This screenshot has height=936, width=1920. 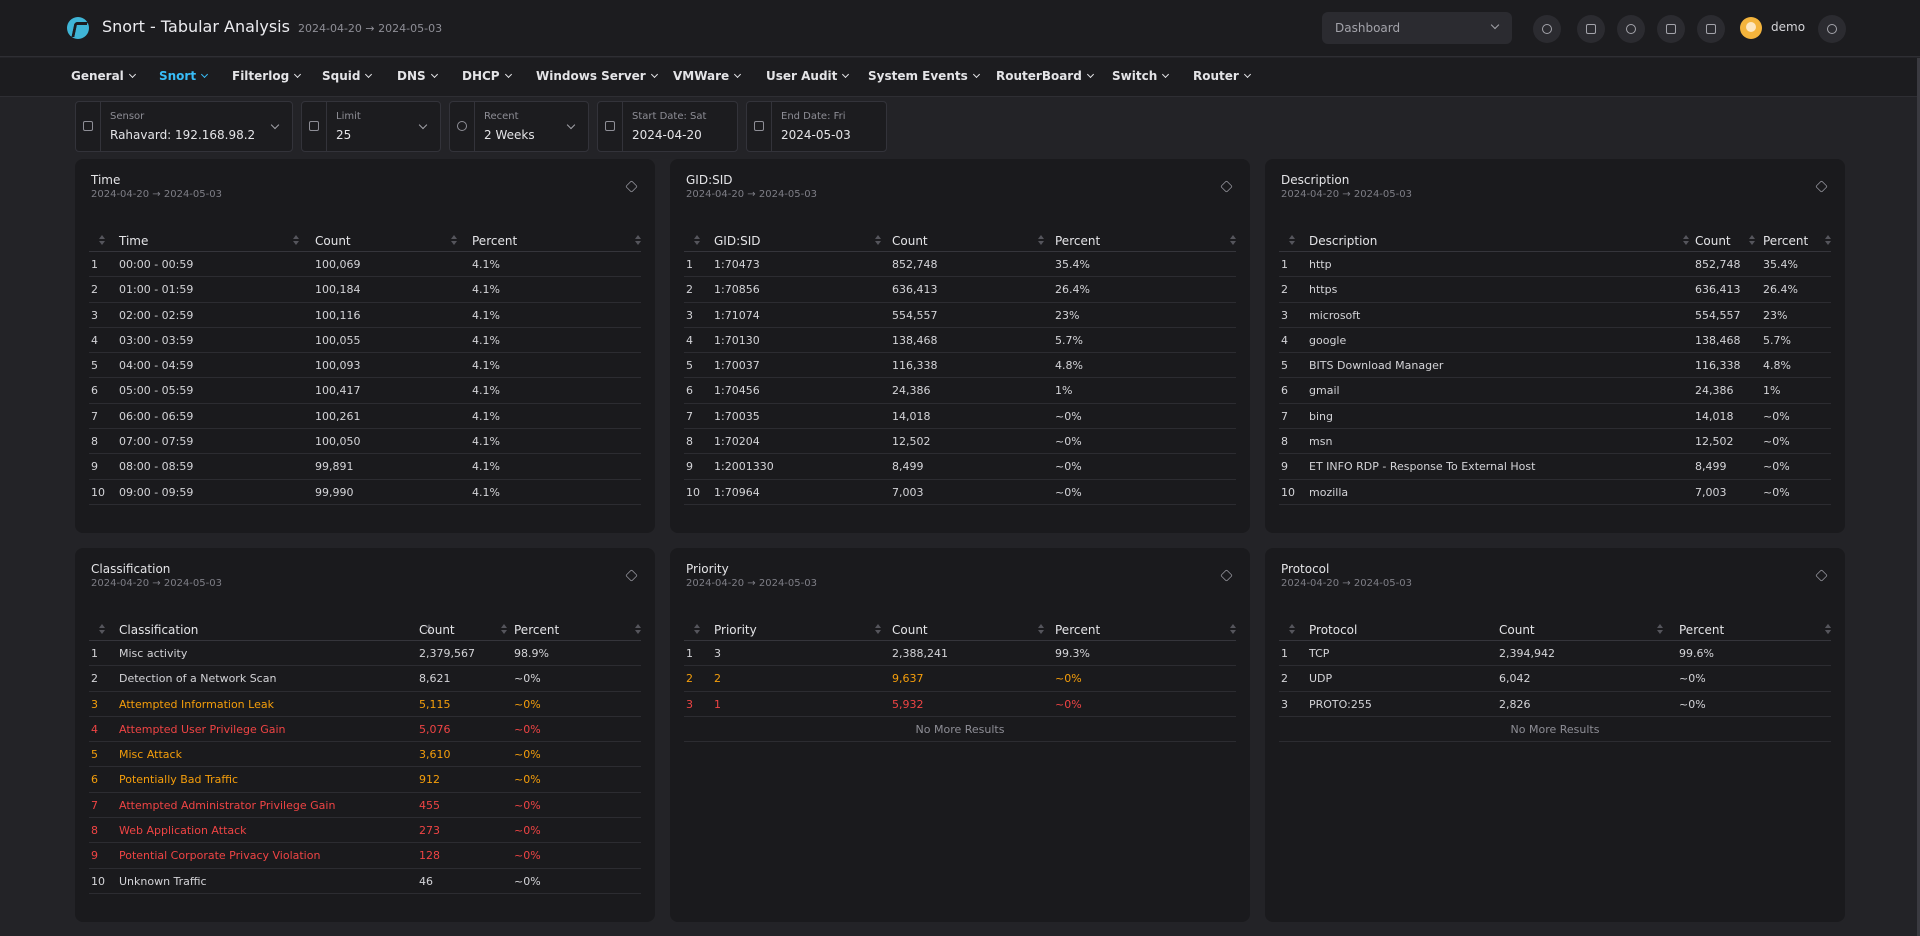 I want to click on sun-icon, so click(x=1547, y=29).